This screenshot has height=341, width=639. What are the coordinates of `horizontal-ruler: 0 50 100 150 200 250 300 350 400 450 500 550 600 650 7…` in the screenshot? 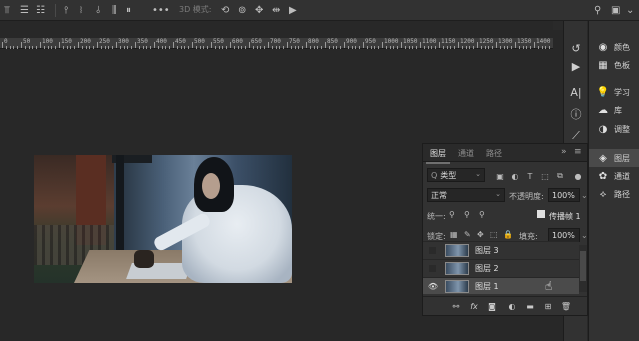 It's located at (276, 43).